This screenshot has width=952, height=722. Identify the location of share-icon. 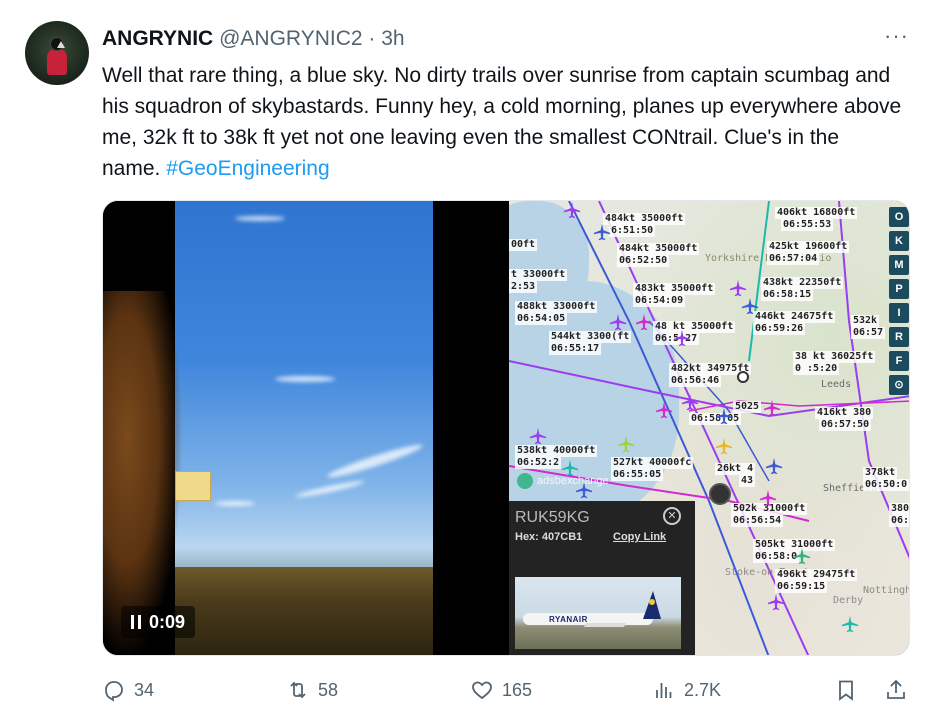
(896, 689).